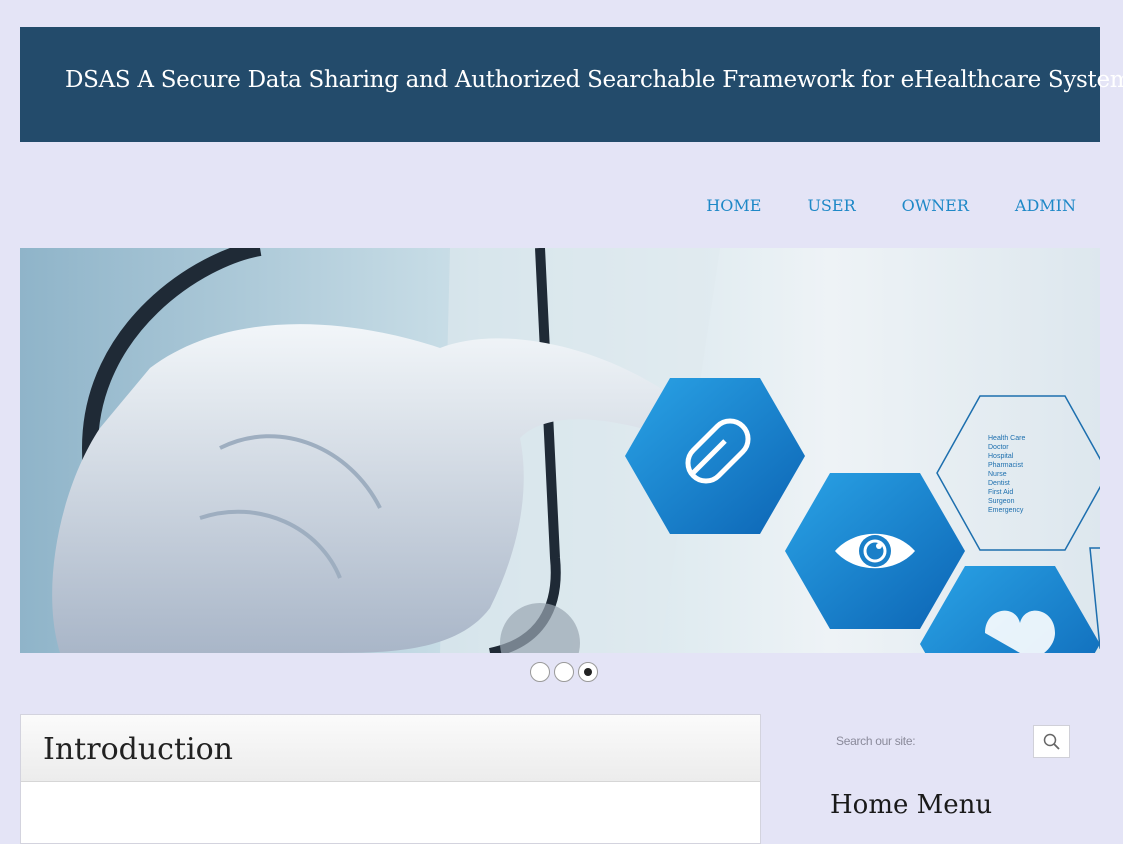 This screenshot has height=844, width=1123. What do you see at coordinates (868, 205) in the screenshot?
I see `main-nav: HOME USER OWNER ADMIN` at bounding box center [868, 205].